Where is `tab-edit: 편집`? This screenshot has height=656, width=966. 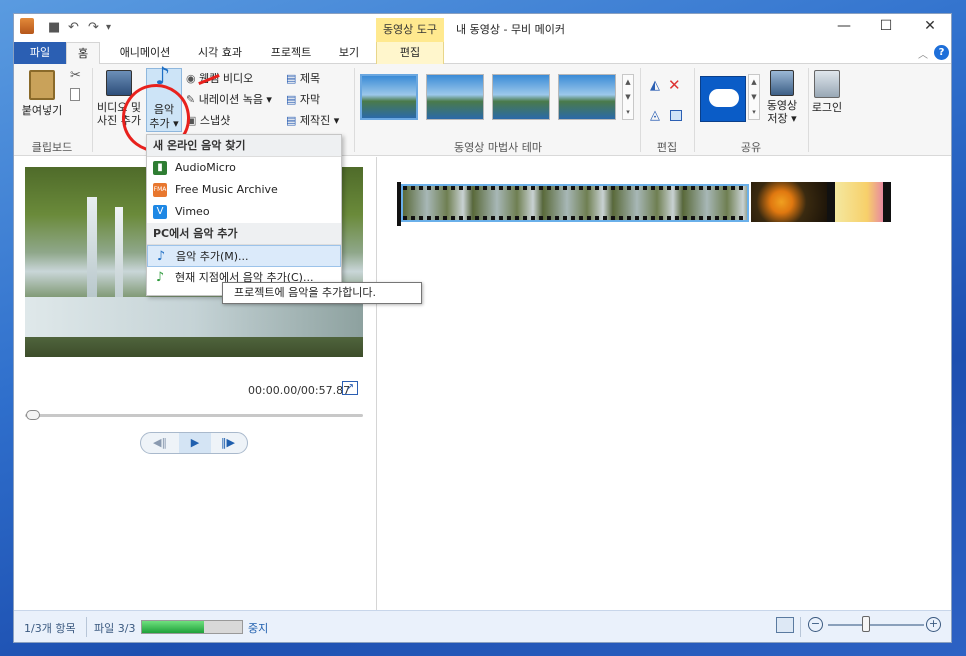 tab-edit: 편집 is located at coordinates (410, 53).